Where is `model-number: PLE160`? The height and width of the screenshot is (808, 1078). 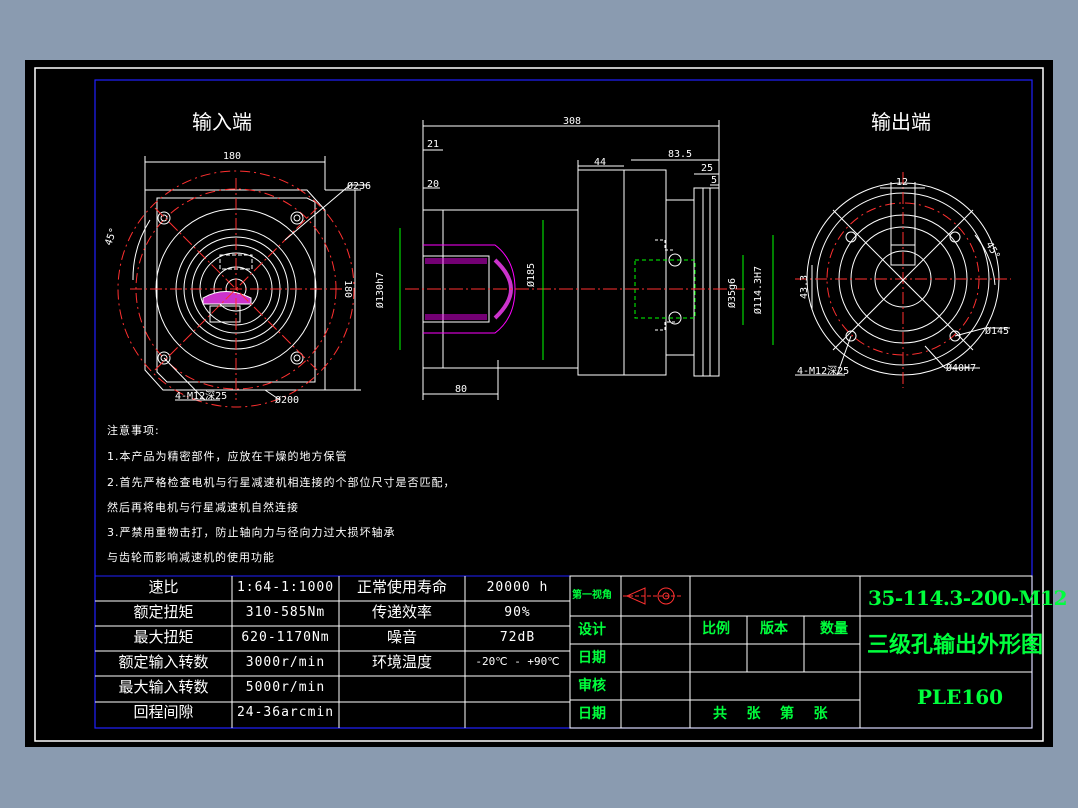
model-number: PLE160 is located at coordinates (960, 697).